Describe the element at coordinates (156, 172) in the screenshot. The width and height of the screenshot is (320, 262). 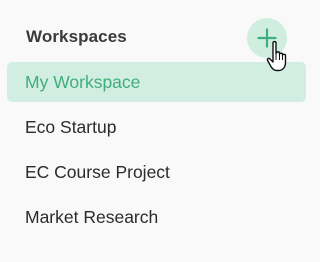
I see `workspace-item-ec-course-project: EC Course Project` at that location.